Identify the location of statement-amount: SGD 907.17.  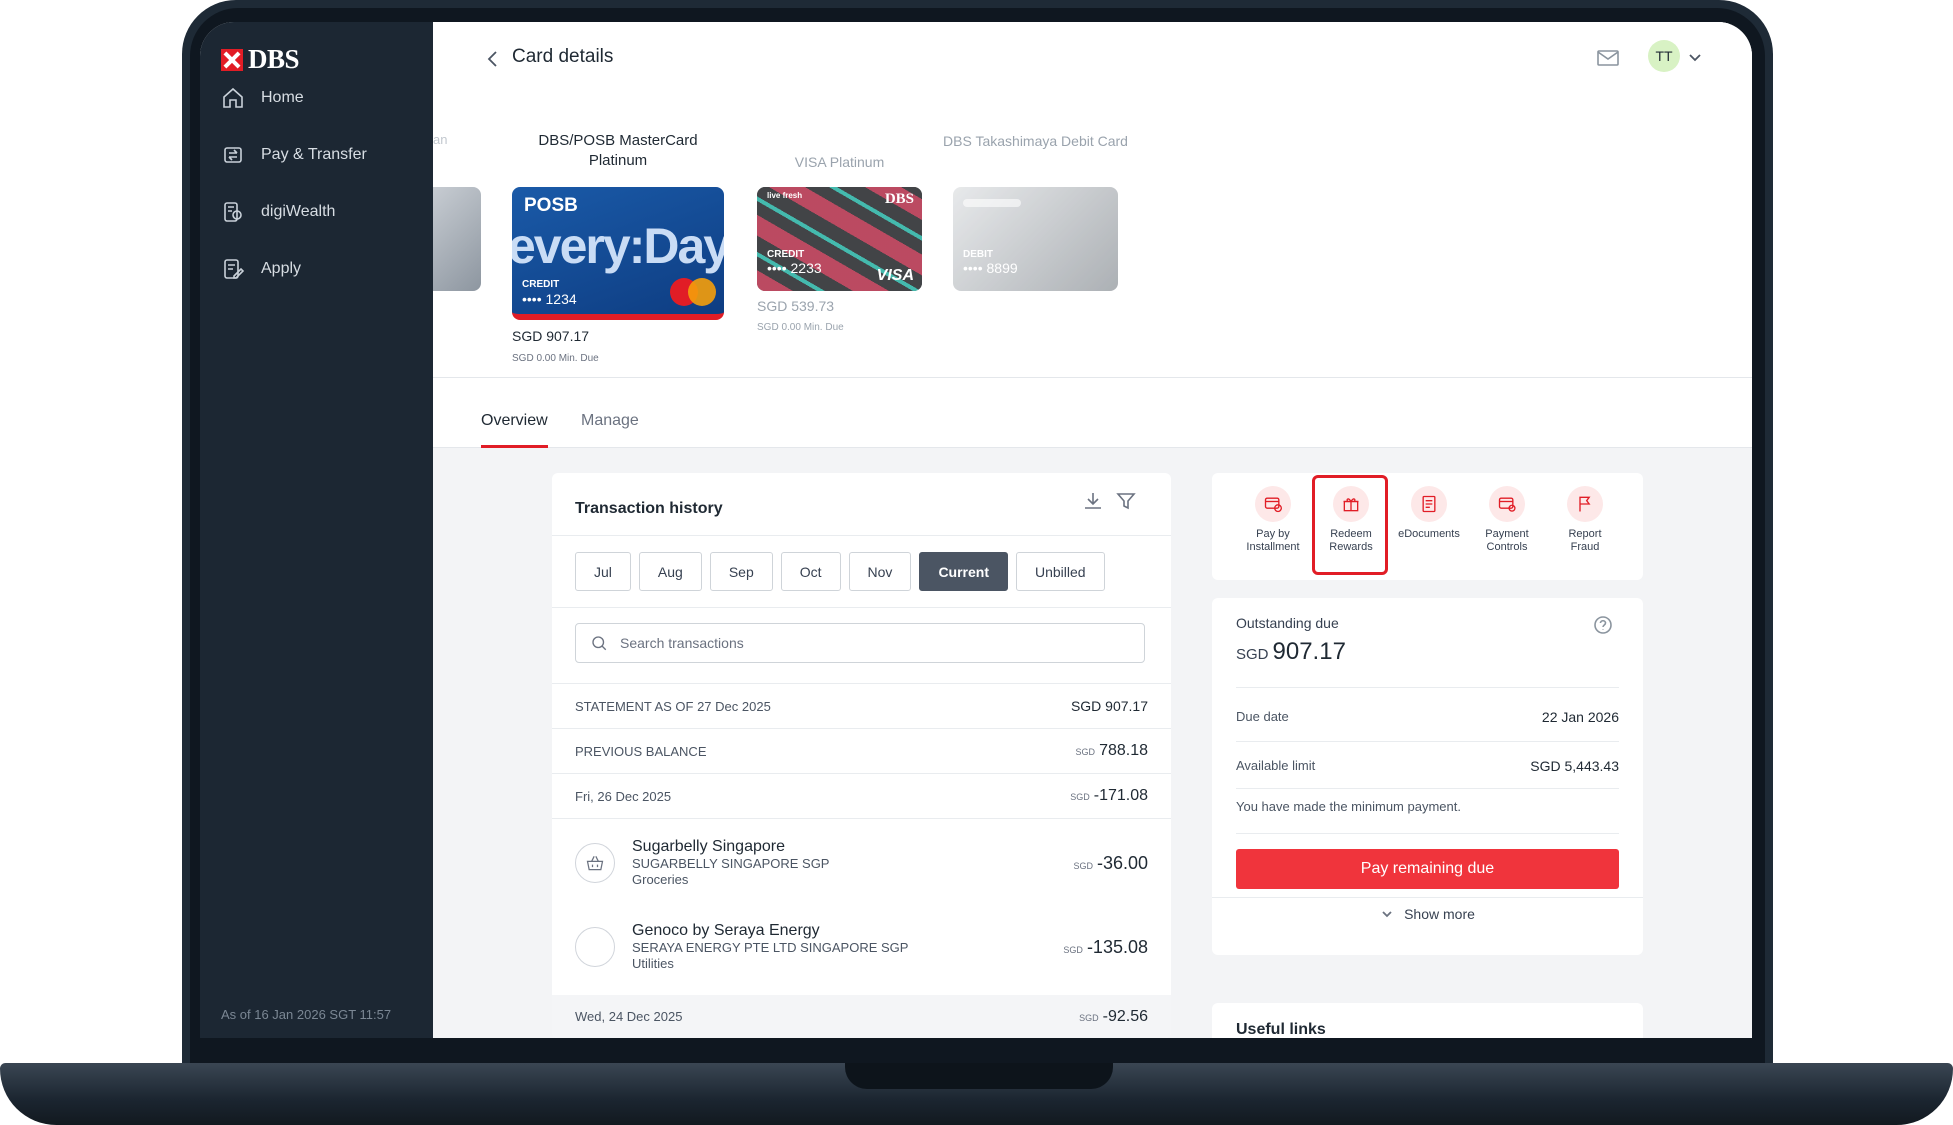
(1109, 706).